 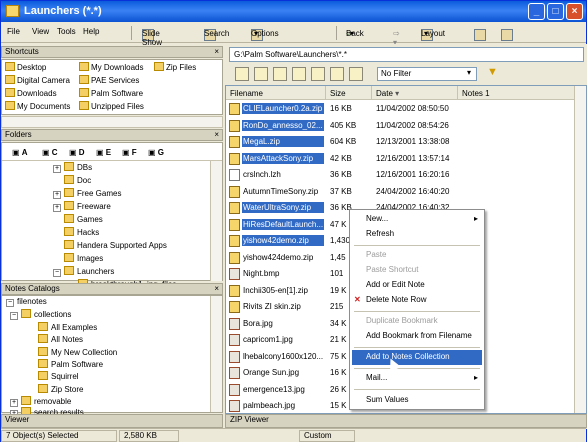 I want to click on details-icon, so click(x=337, y=74).